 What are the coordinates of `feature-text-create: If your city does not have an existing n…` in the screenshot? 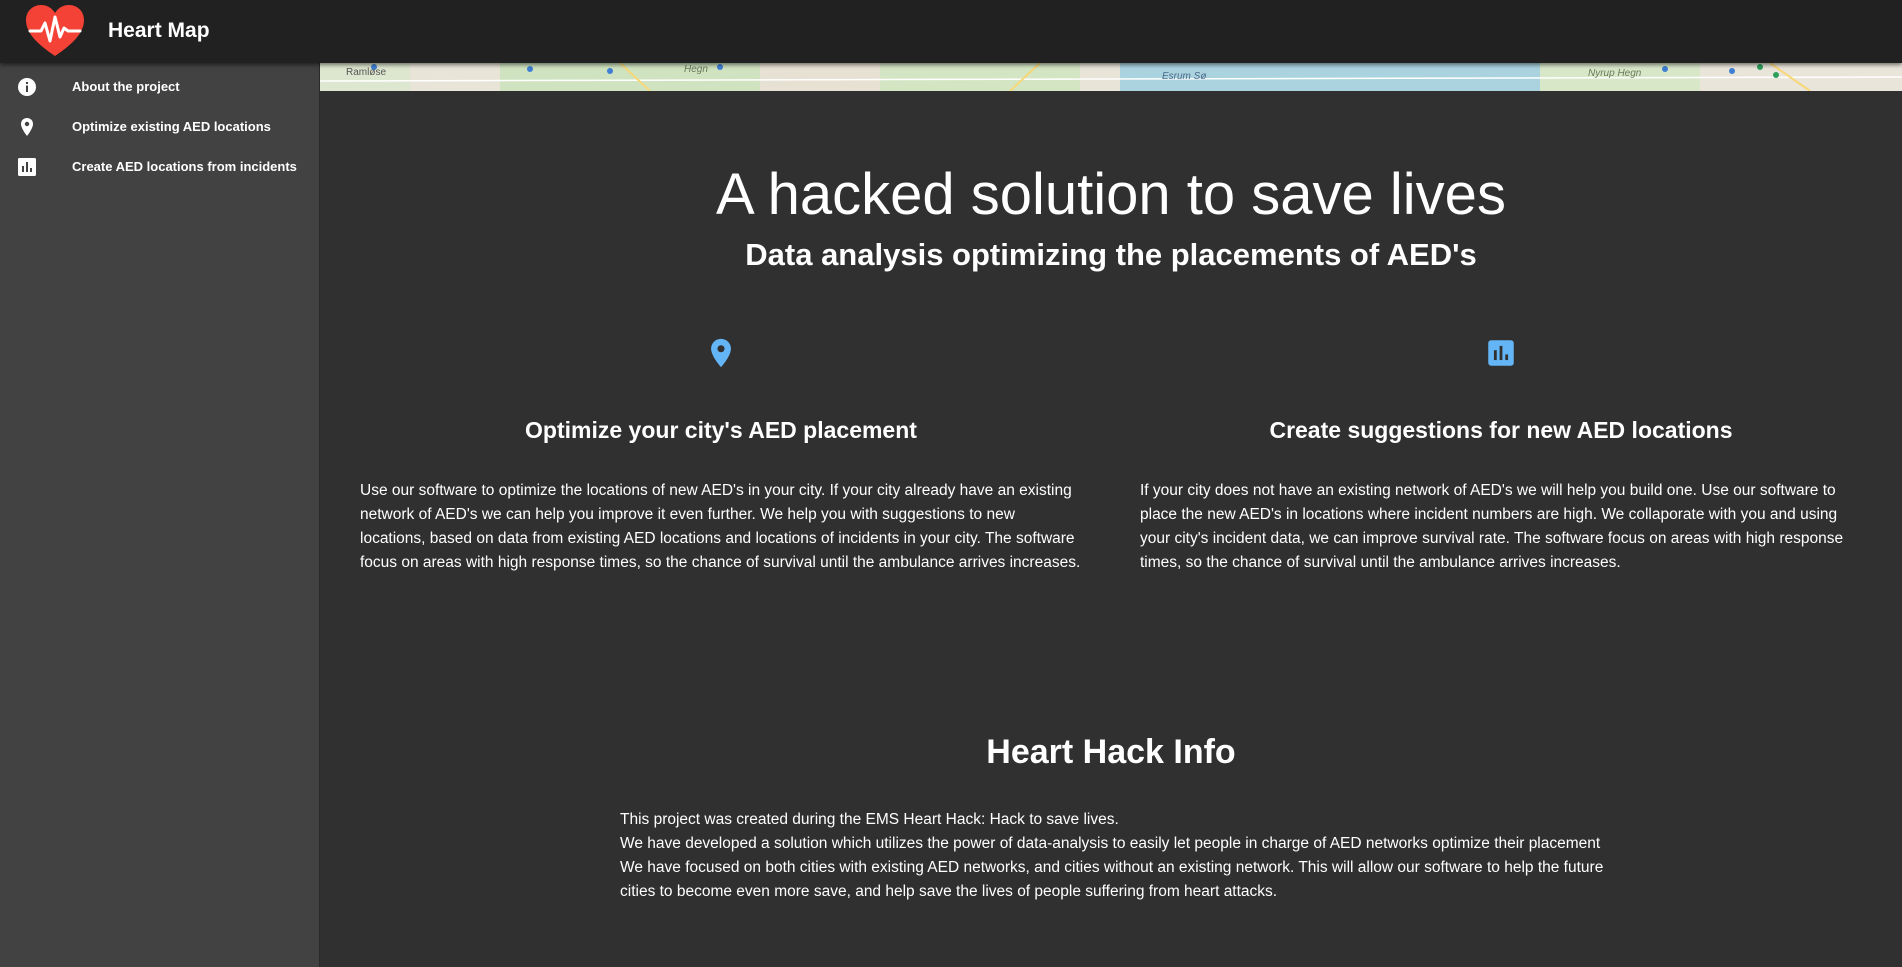 It's located at (1492, 526).